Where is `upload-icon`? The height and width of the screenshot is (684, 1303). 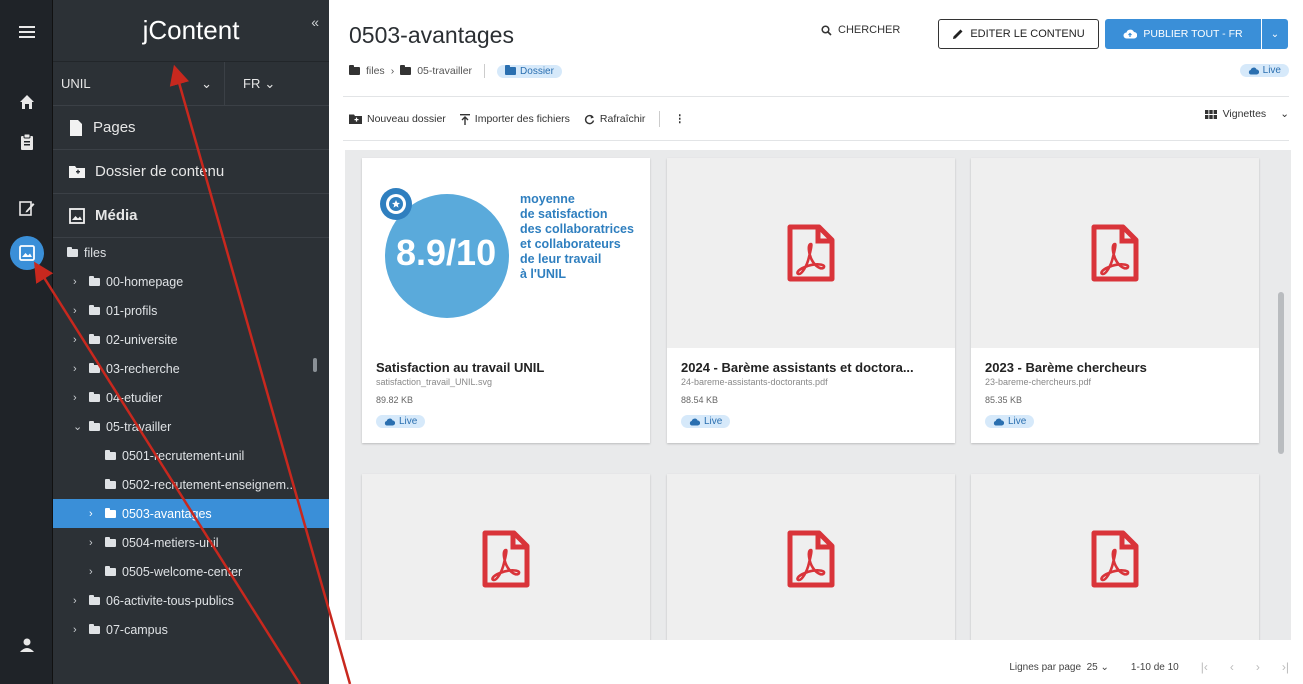 upload-icon is located at coordinates (464, 119).